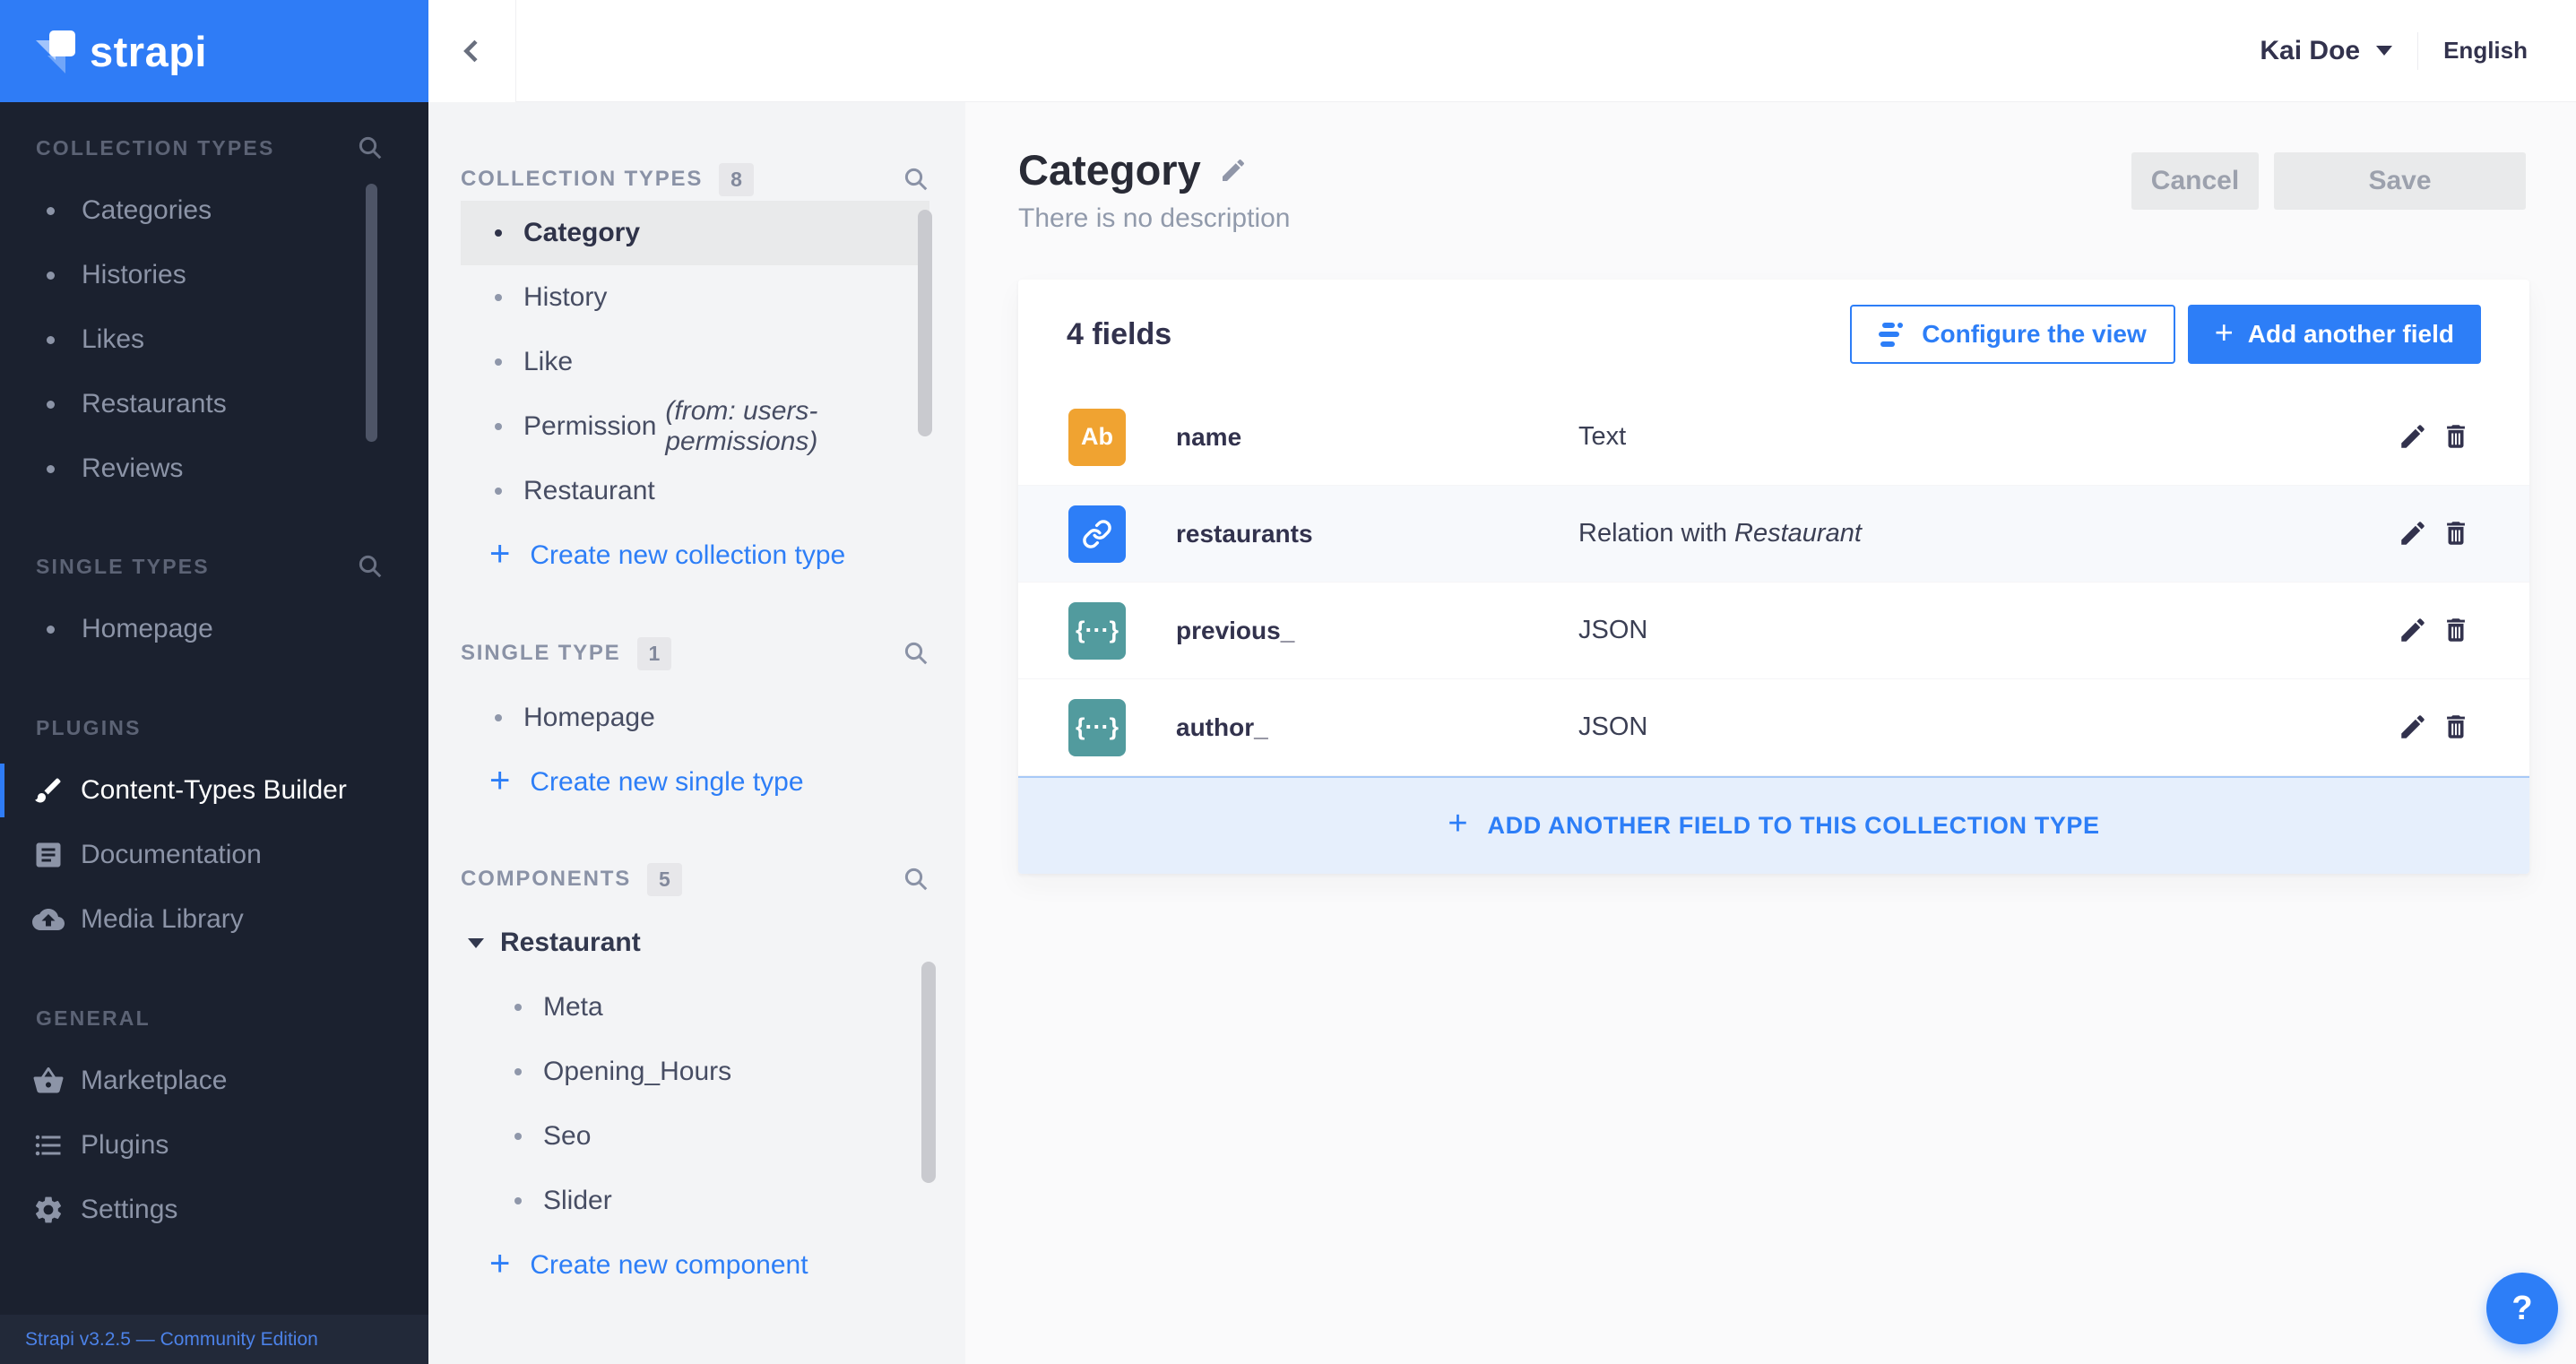  What do you see at coordinates (696, 653) in the screenshot?
I see `panel-header-single-type: SINGLE TYPE 1` at bounding box center [696, 653].